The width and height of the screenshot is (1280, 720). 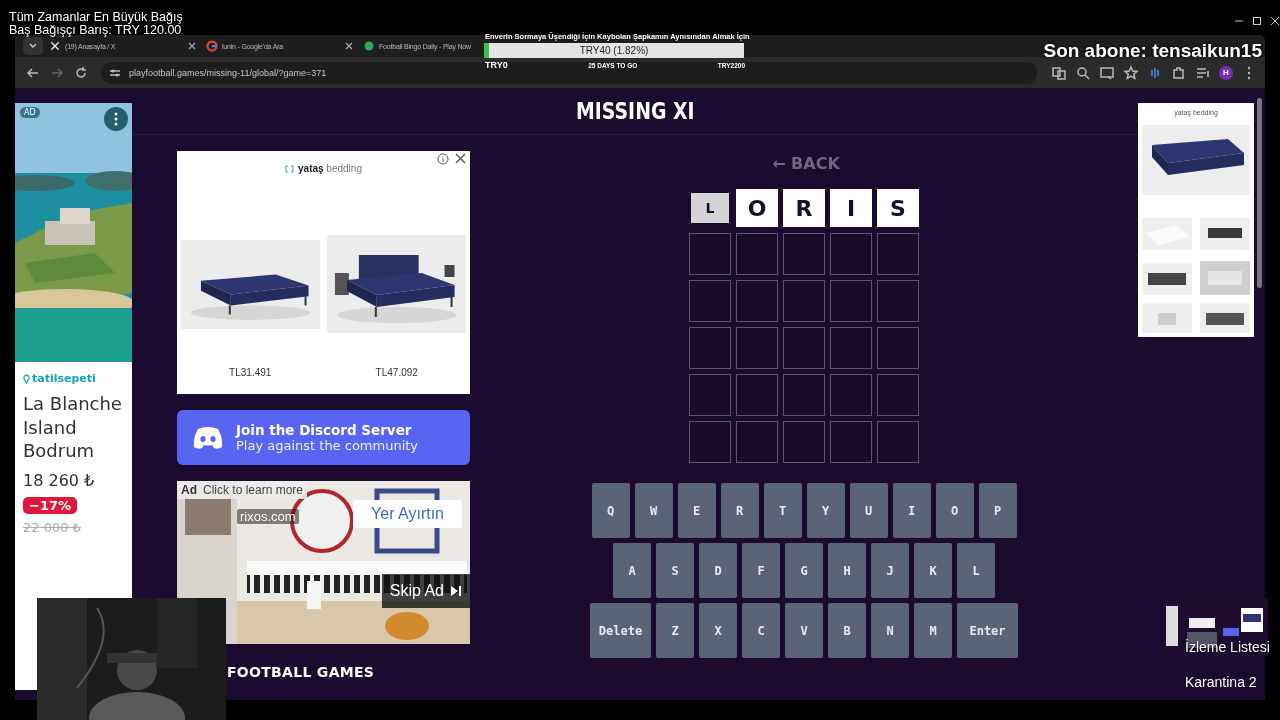 What do you see at coordinates (976, 570) in the screenshot?
I see `key: L` at bounding box center [976, 570].